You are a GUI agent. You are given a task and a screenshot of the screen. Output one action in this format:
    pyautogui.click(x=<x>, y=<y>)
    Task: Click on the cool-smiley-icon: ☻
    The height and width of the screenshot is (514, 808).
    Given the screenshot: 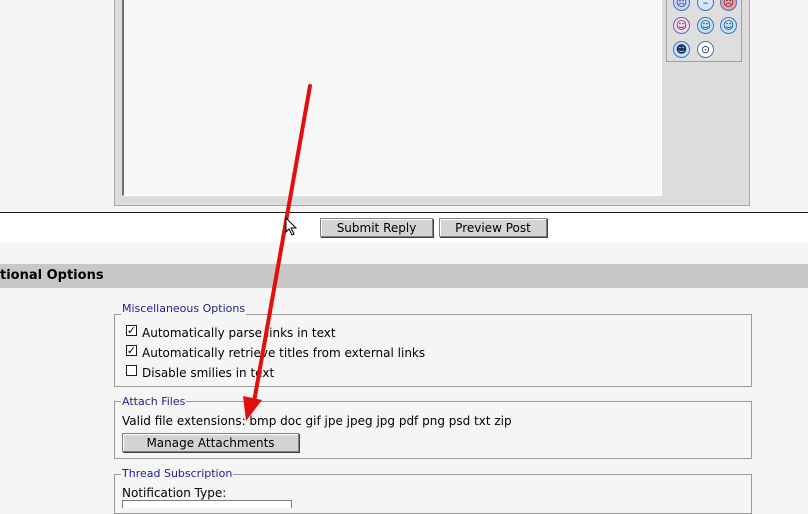 What is the action you would take?
    pyautogui.click(x=681, y=49)
    